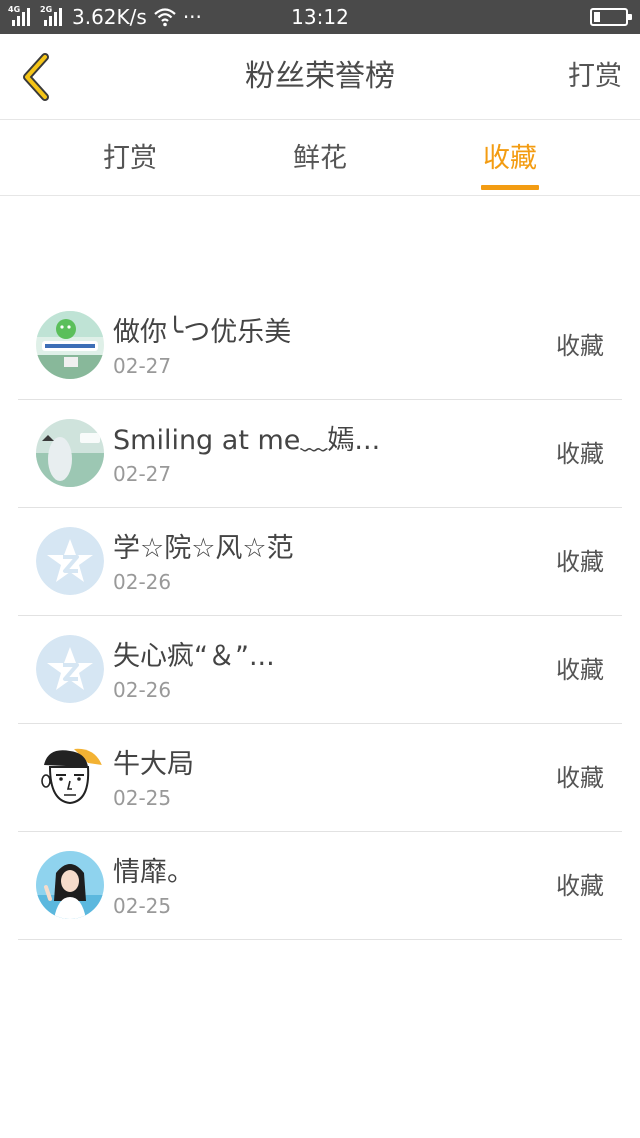  I want to click on user-name: 情靡。, so click(153, 872).